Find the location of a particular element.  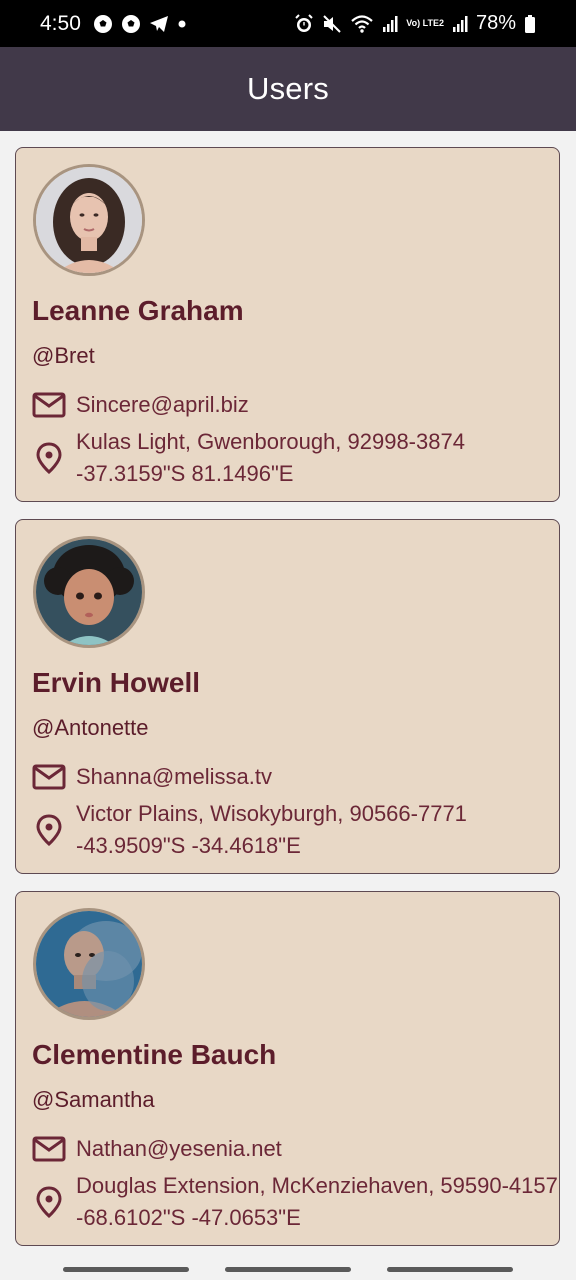

system-nav-bar is located at coordinates (288, 1269).